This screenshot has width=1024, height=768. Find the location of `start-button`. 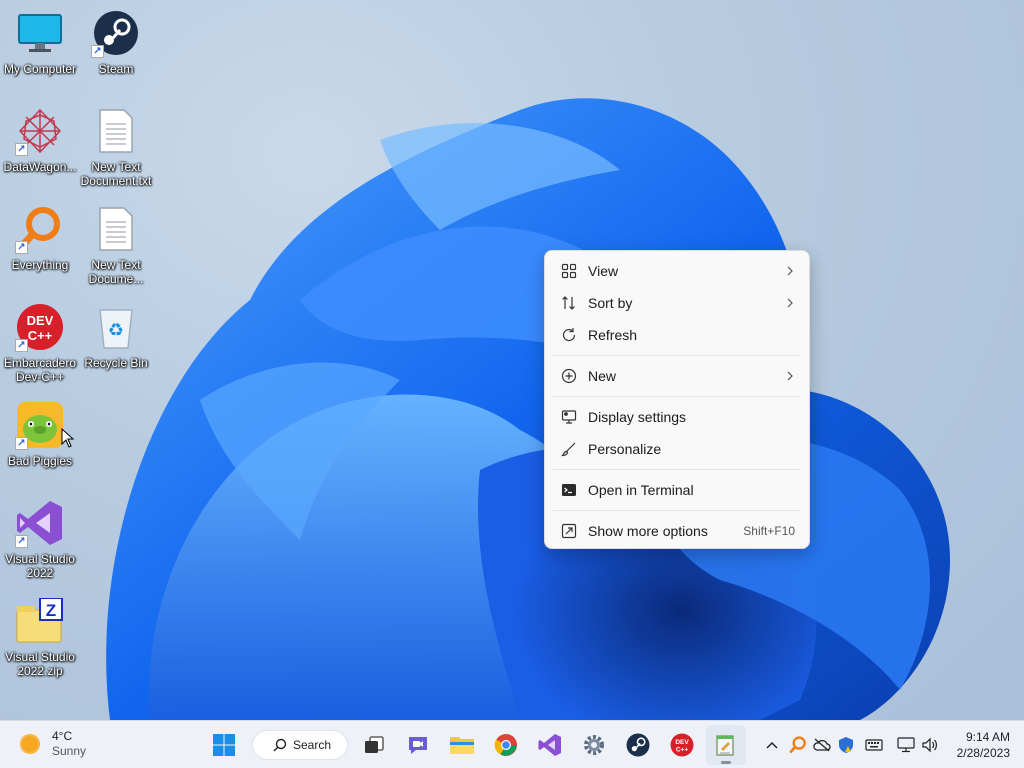

start-button is located at coordinates (224, 745).